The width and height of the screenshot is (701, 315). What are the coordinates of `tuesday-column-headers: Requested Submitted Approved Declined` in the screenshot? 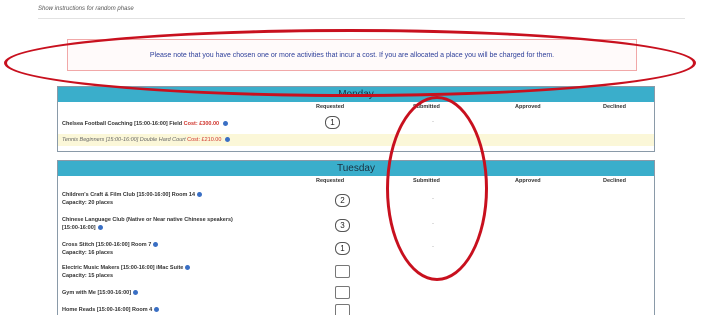 It's located at (356, 182).